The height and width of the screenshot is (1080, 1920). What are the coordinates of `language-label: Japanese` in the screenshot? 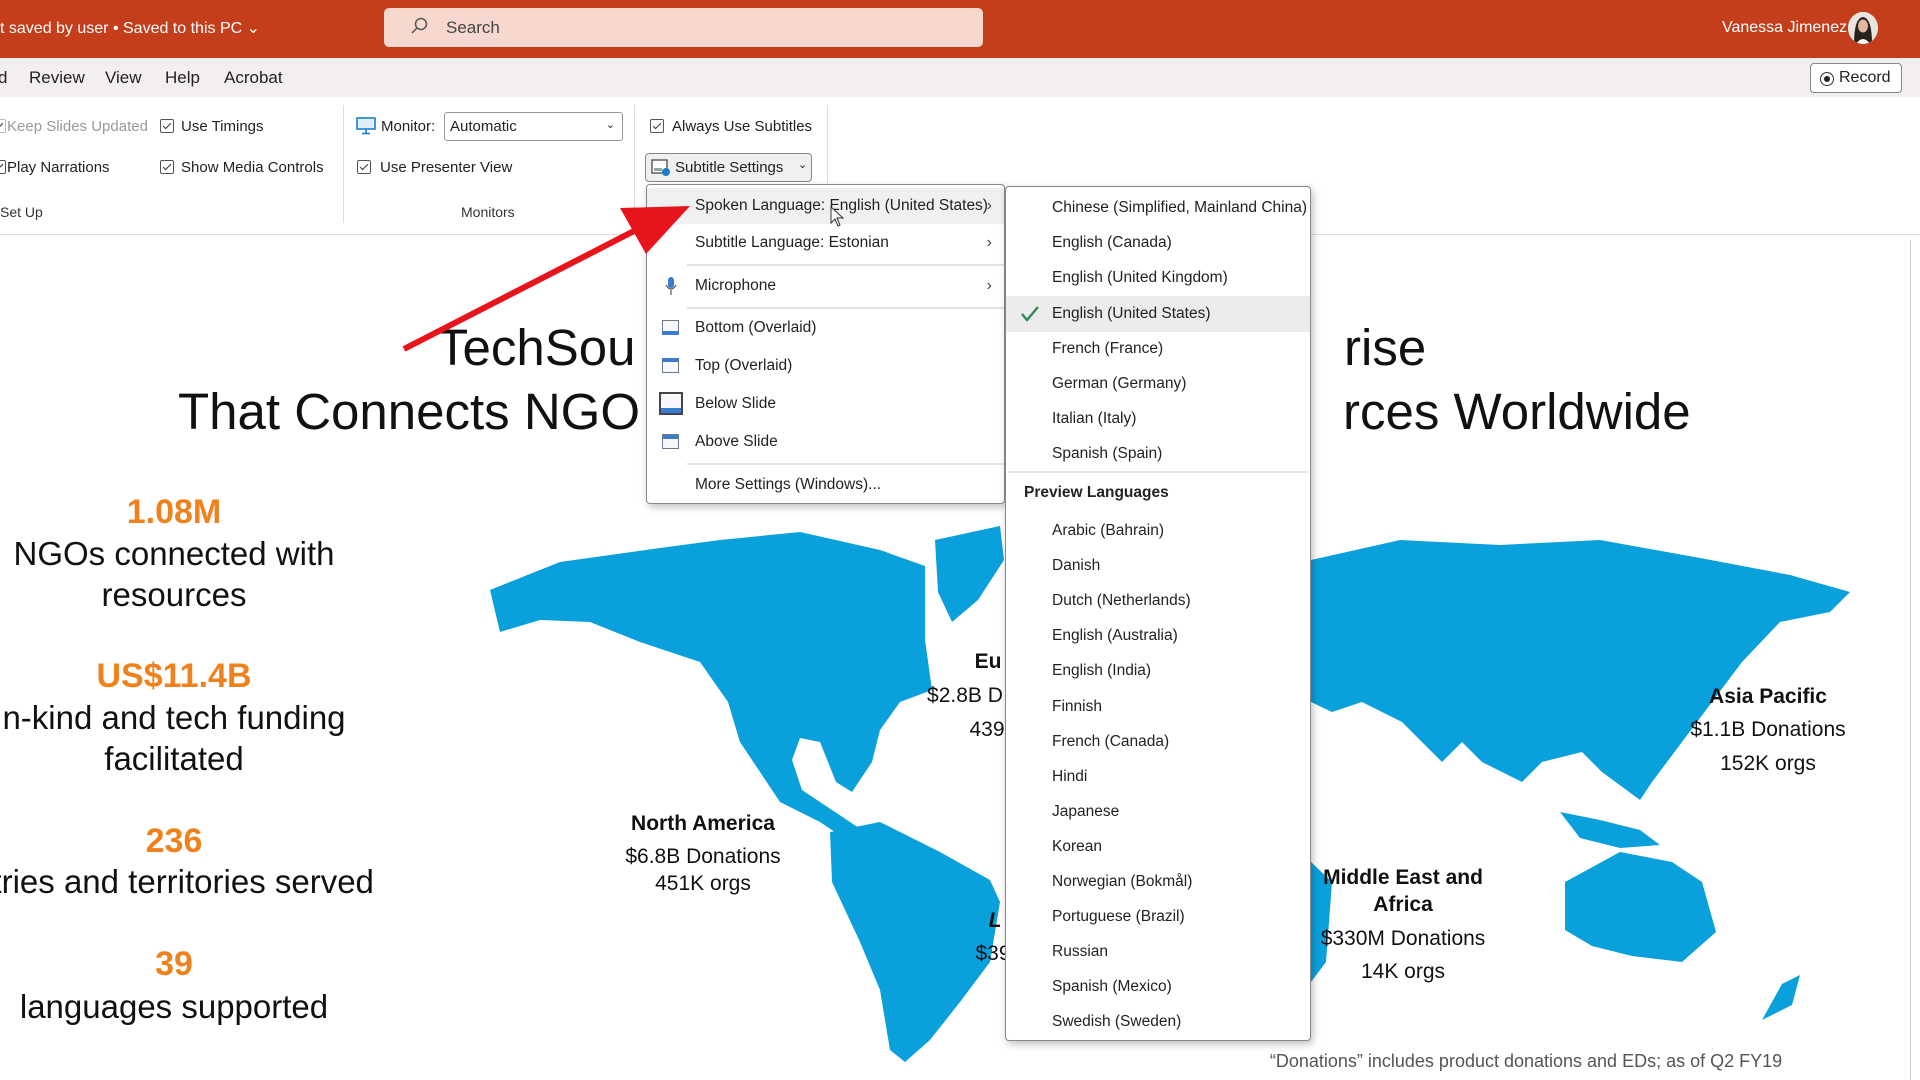 It's located at (1086, 811).